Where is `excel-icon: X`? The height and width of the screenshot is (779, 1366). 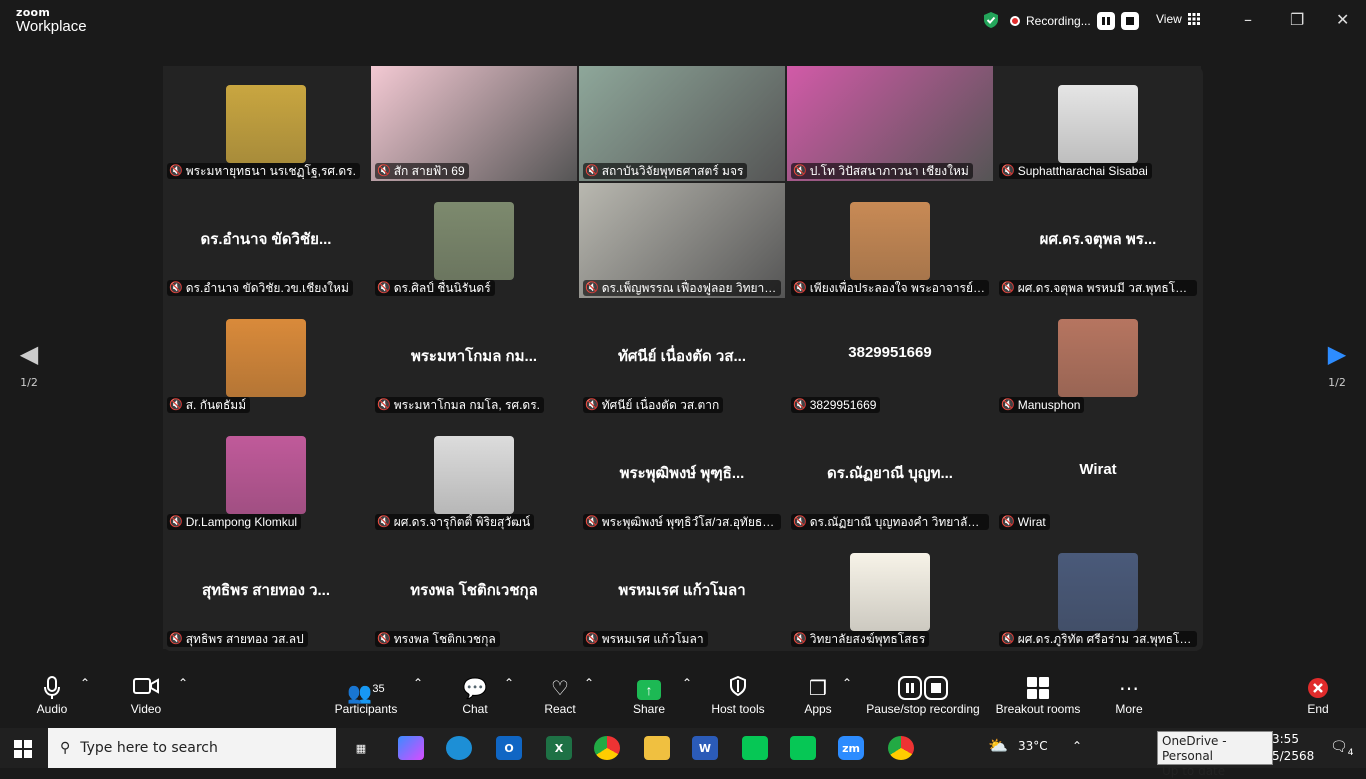 excel-icon: X is located at coordinates (559, 748).